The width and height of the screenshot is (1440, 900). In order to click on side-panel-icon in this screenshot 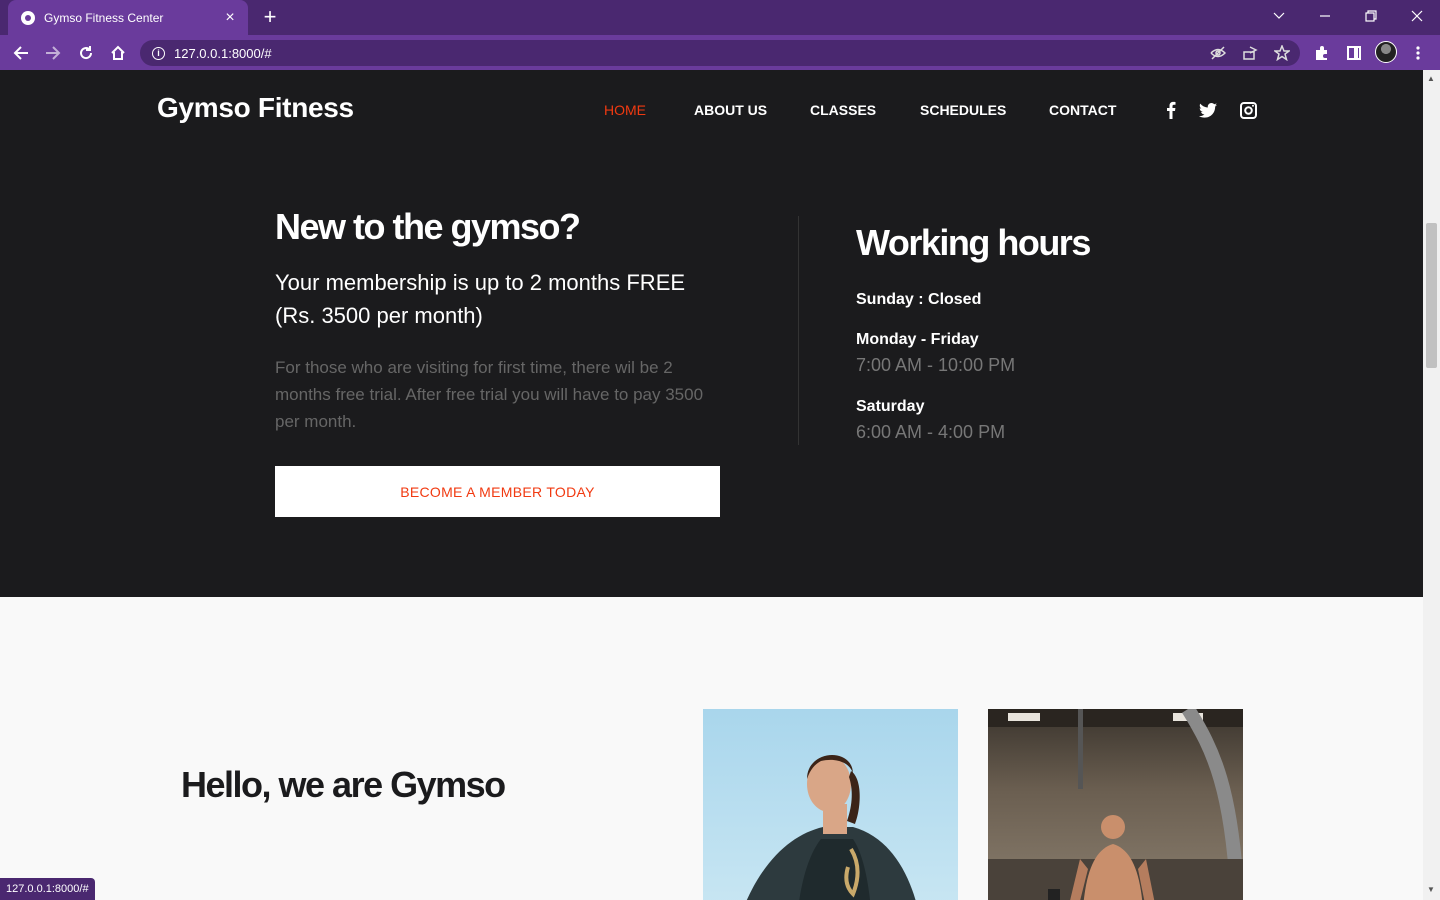, I will do `click(1354, 53)`.